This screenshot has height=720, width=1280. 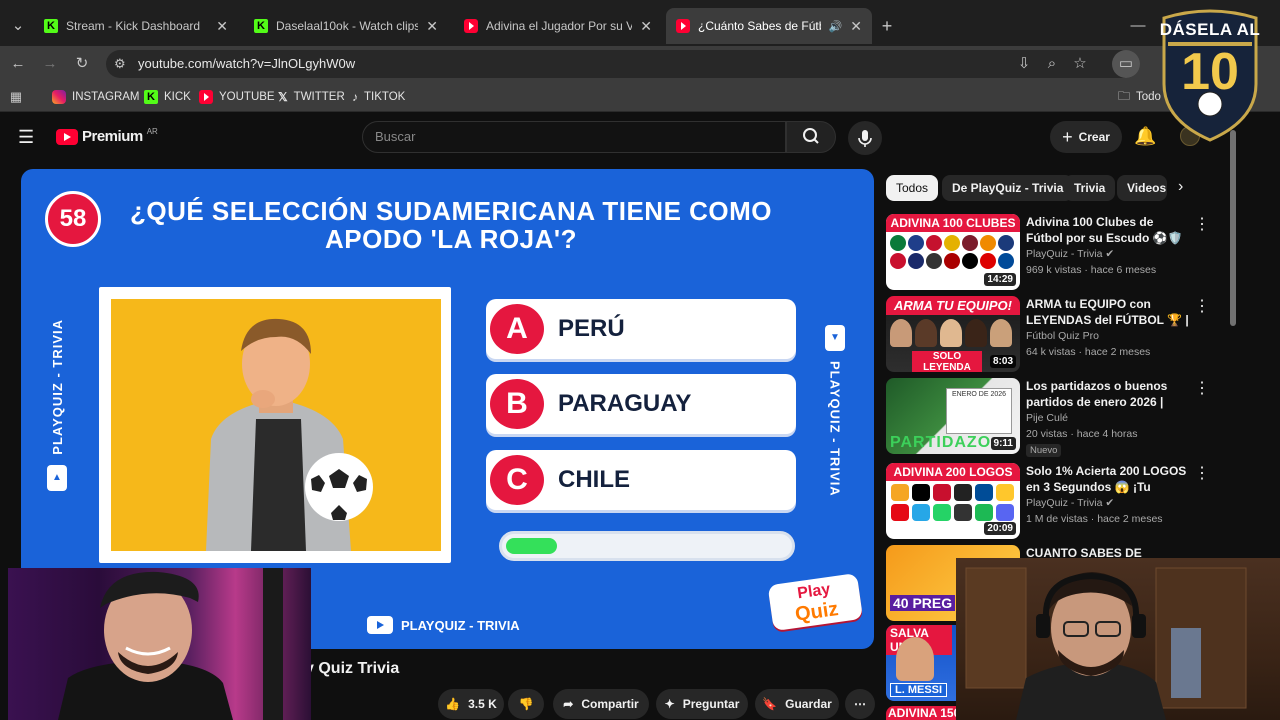 What do you see at coordinates (1052, 64) in the screenshot?
I see `zoom-icon: ⌕` at bounding box center [1052, 64].